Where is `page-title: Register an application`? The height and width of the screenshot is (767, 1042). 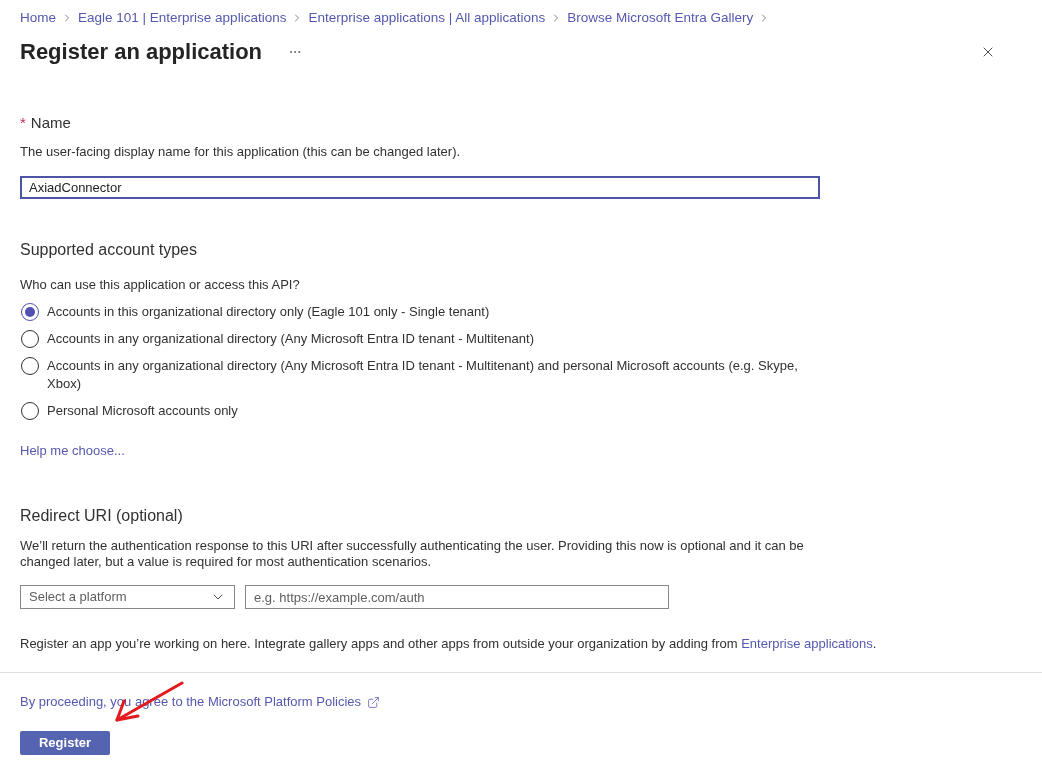 page-title: Register an application is located at coordinates (141, 52).